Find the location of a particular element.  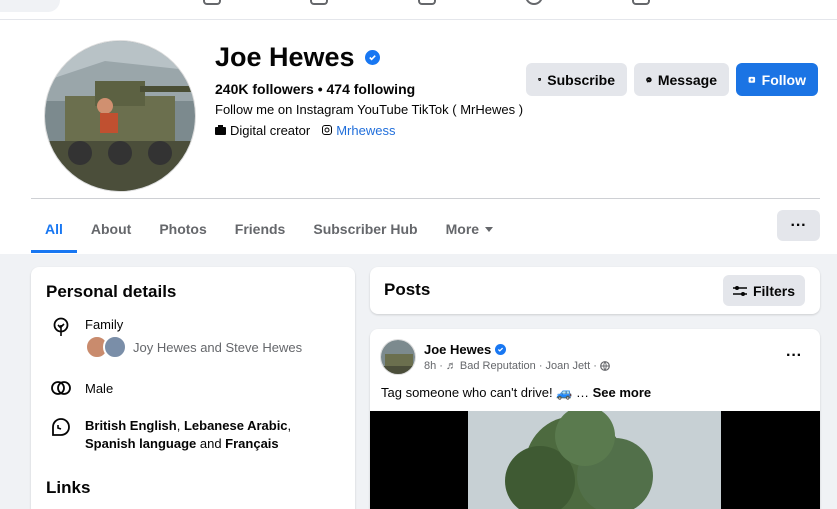

message-button: Message is located at coordinates (681, 79).